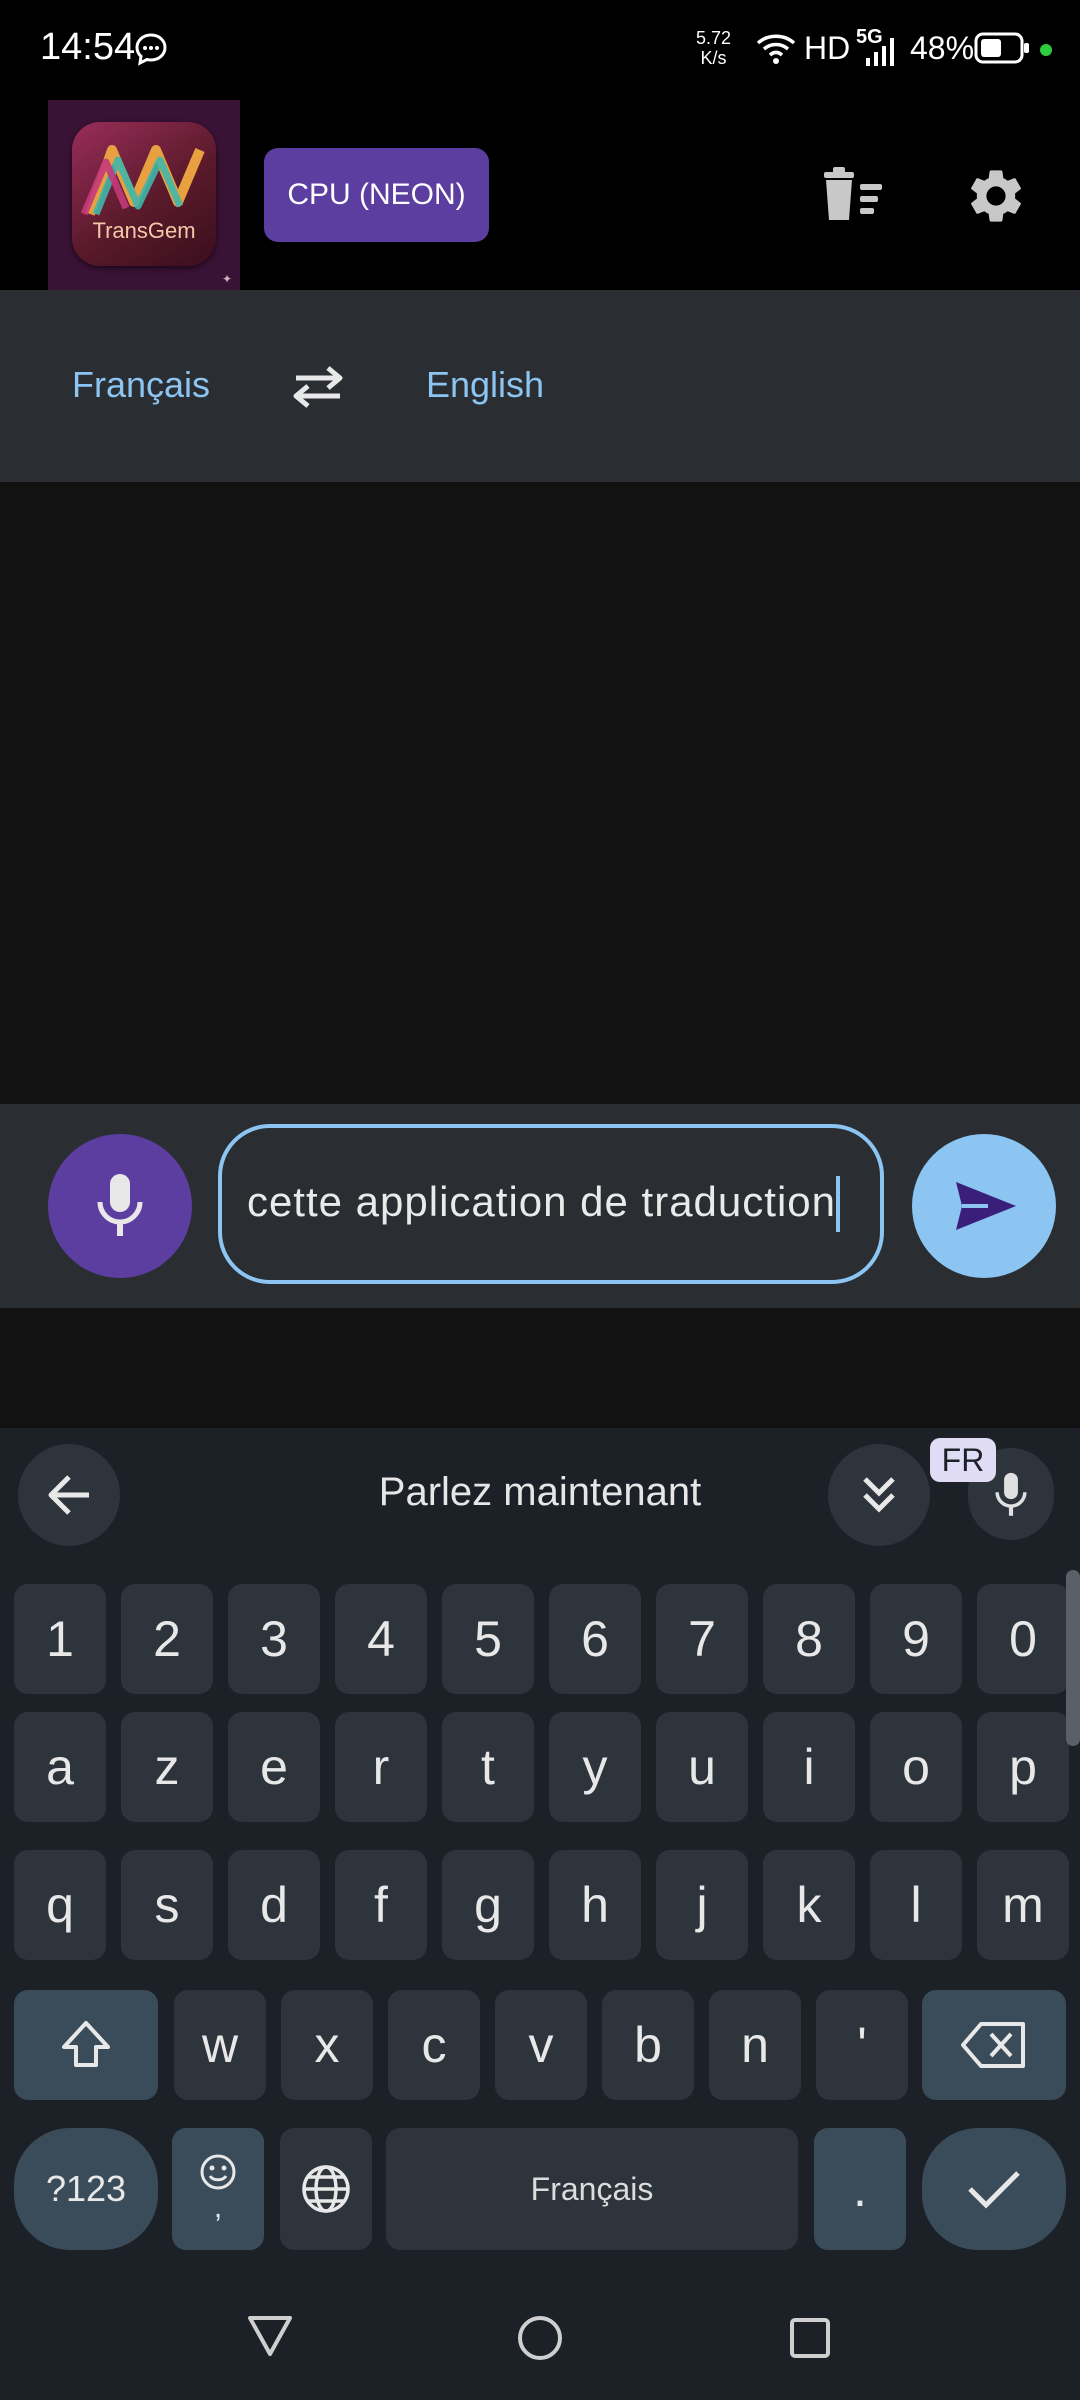 The height and width of the screenshot is (2400, 1080). I want to click on keyboard-scroll-handle, so click(1073, 1658).